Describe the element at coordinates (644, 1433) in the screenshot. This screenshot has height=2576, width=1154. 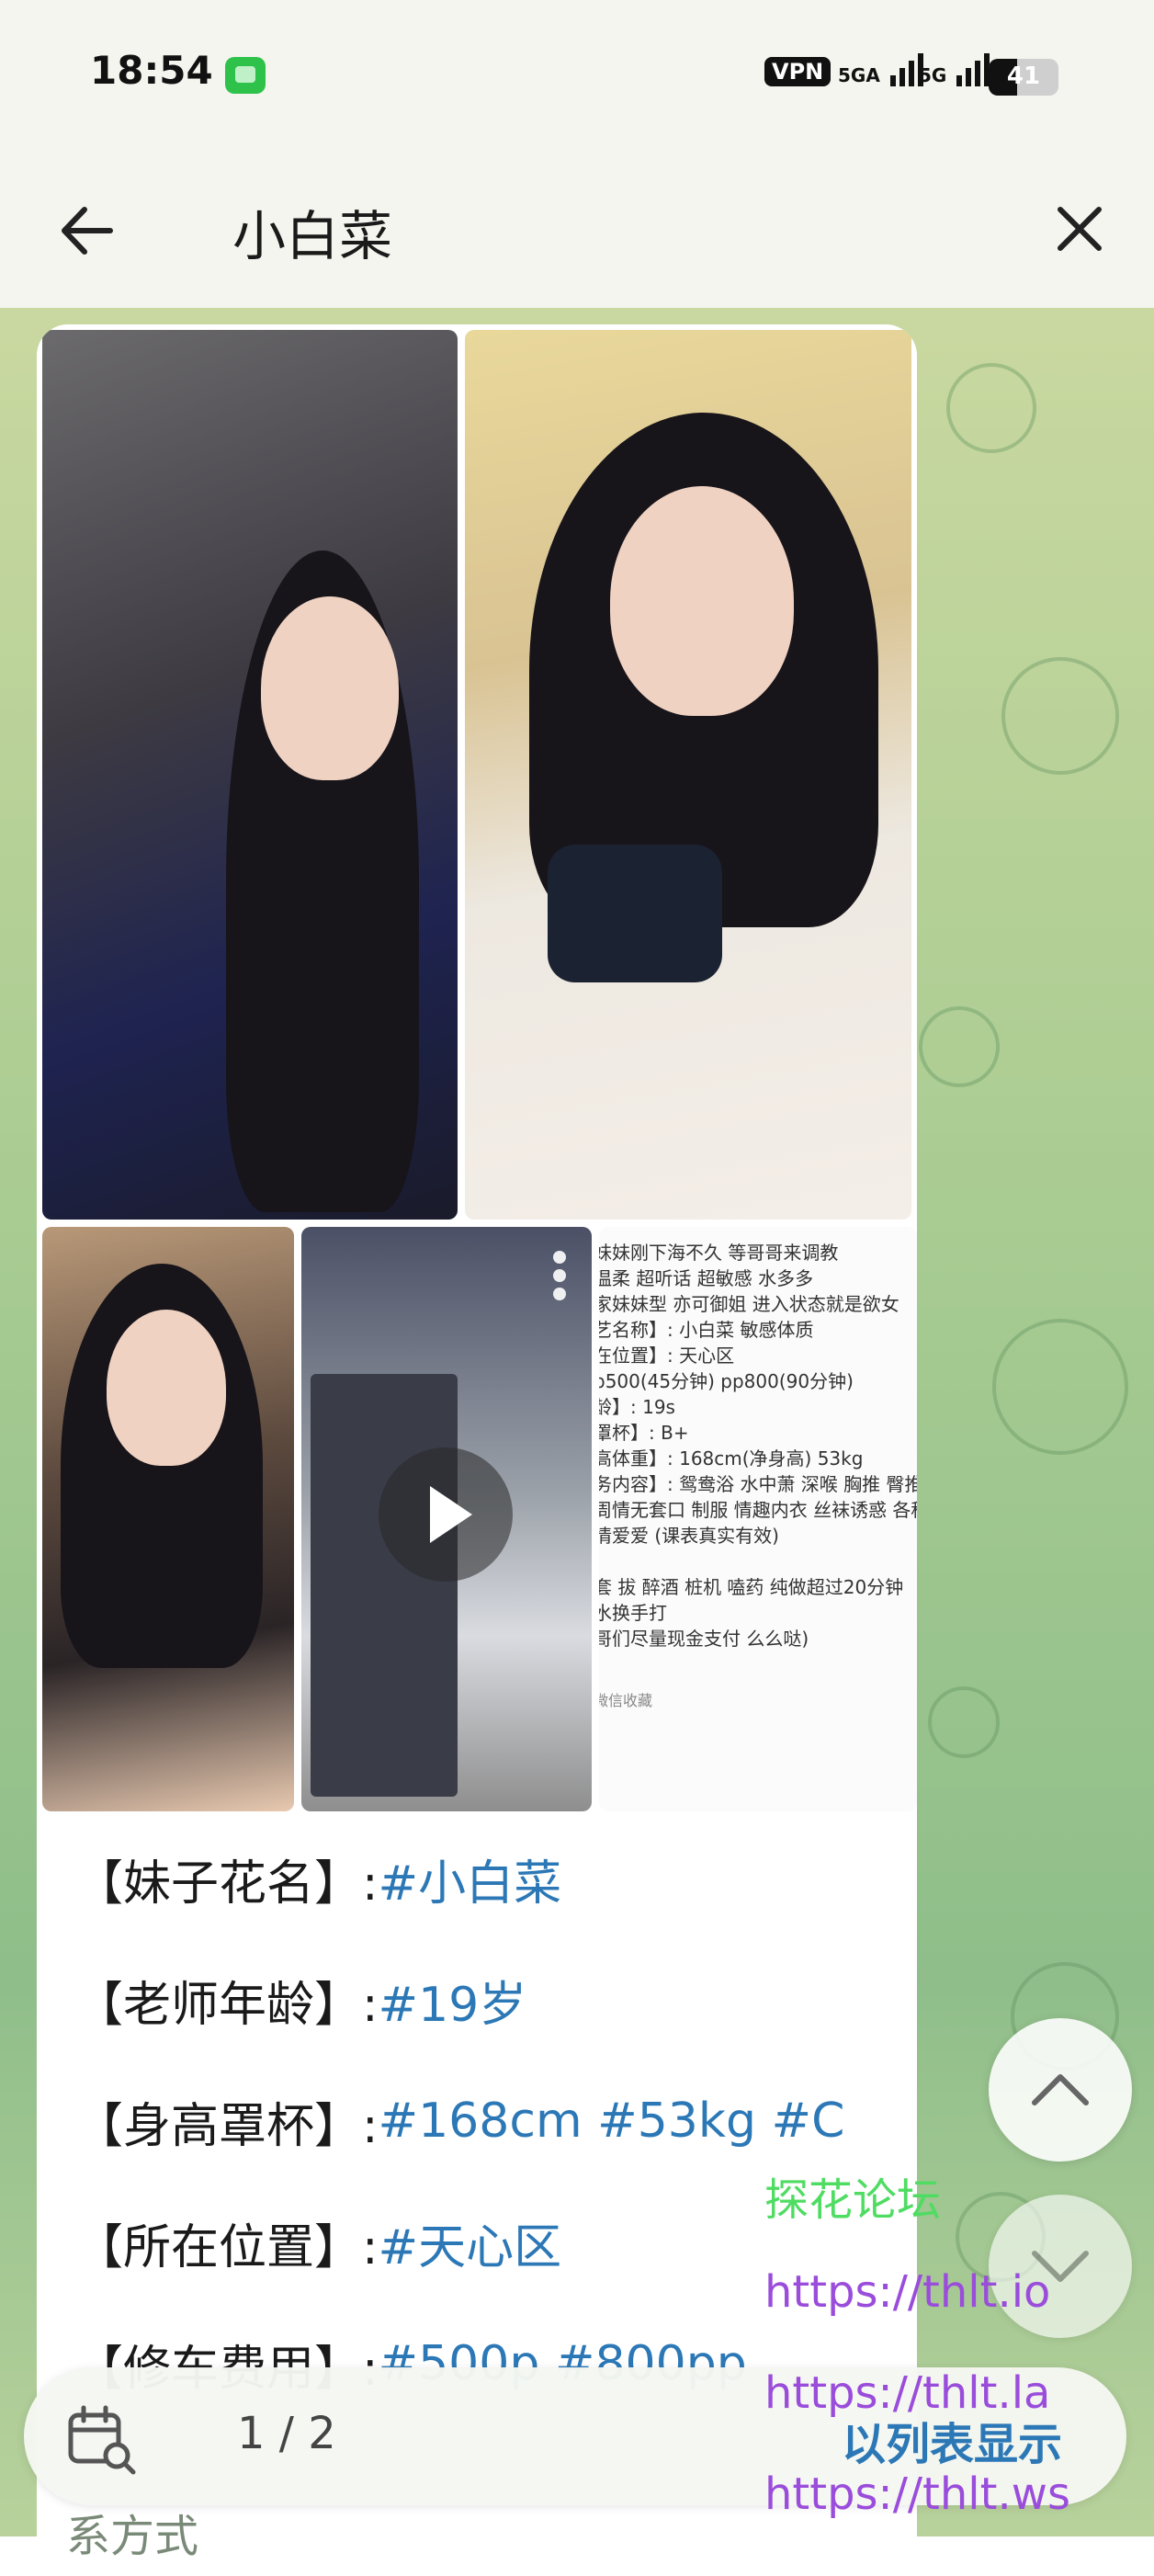
I see `note-line: 罩杯】: B+` at that location.